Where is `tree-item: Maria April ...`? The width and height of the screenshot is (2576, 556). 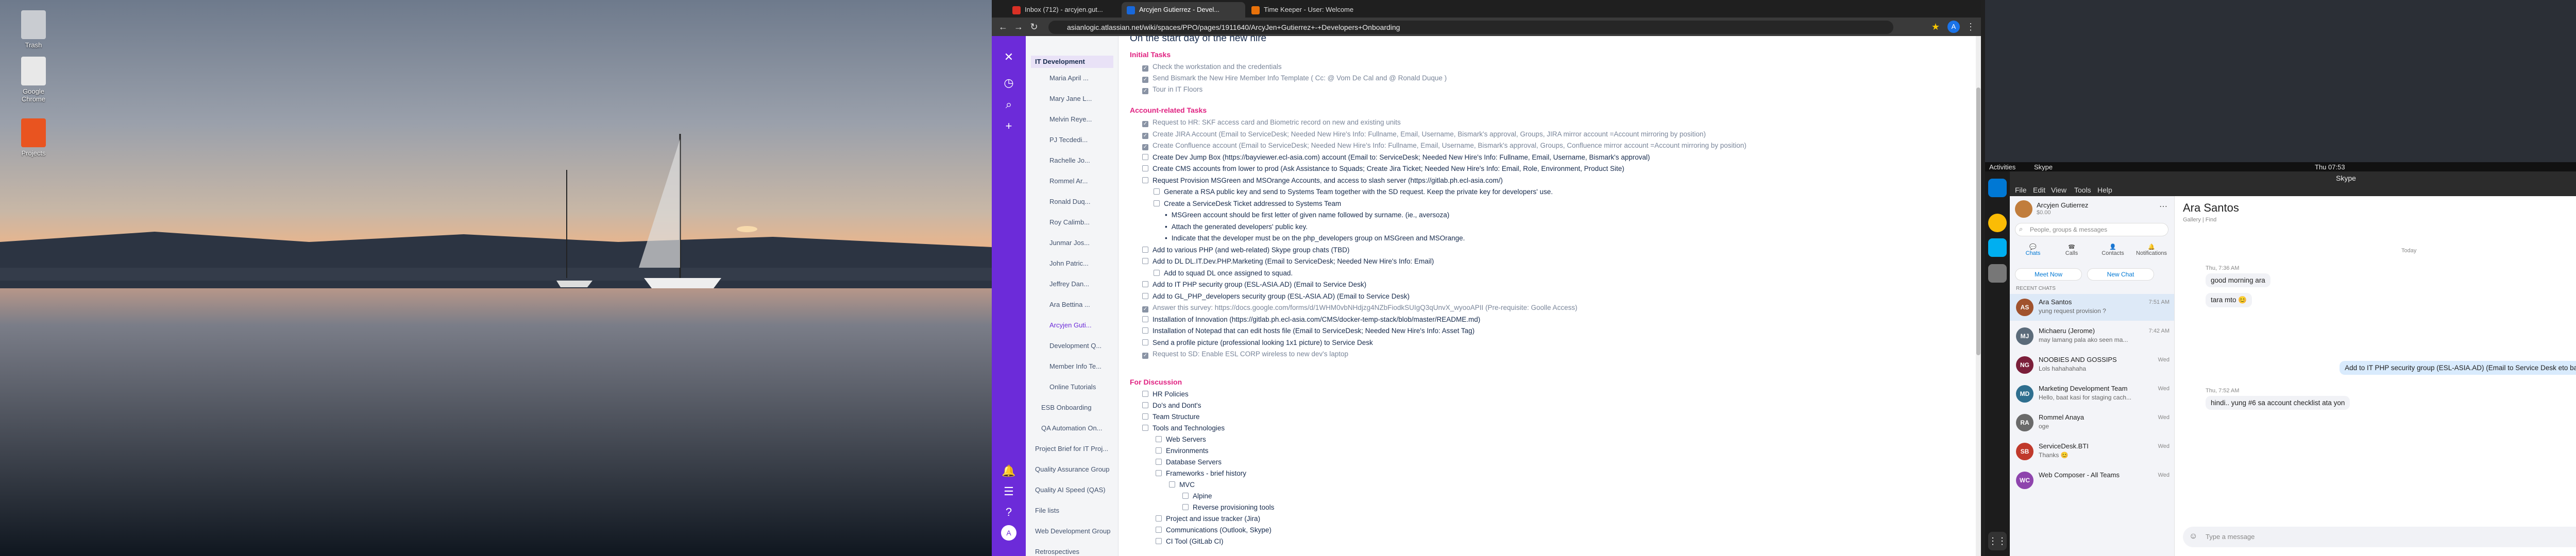 tree-item: Maria April ... is located at coordinates (1069, 78).